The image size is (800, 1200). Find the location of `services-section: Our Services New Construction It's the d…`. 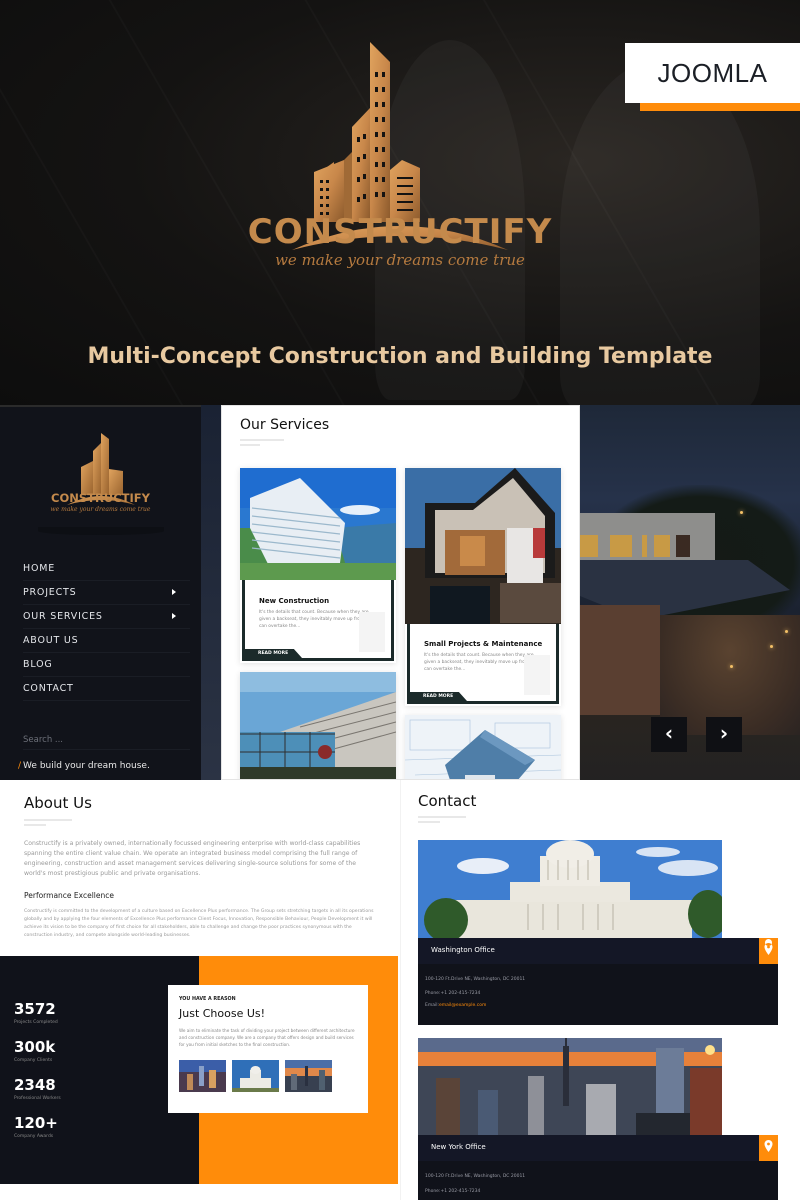

services-section: Our Services New Construction It's the d… is located at coordinates (400, 592).